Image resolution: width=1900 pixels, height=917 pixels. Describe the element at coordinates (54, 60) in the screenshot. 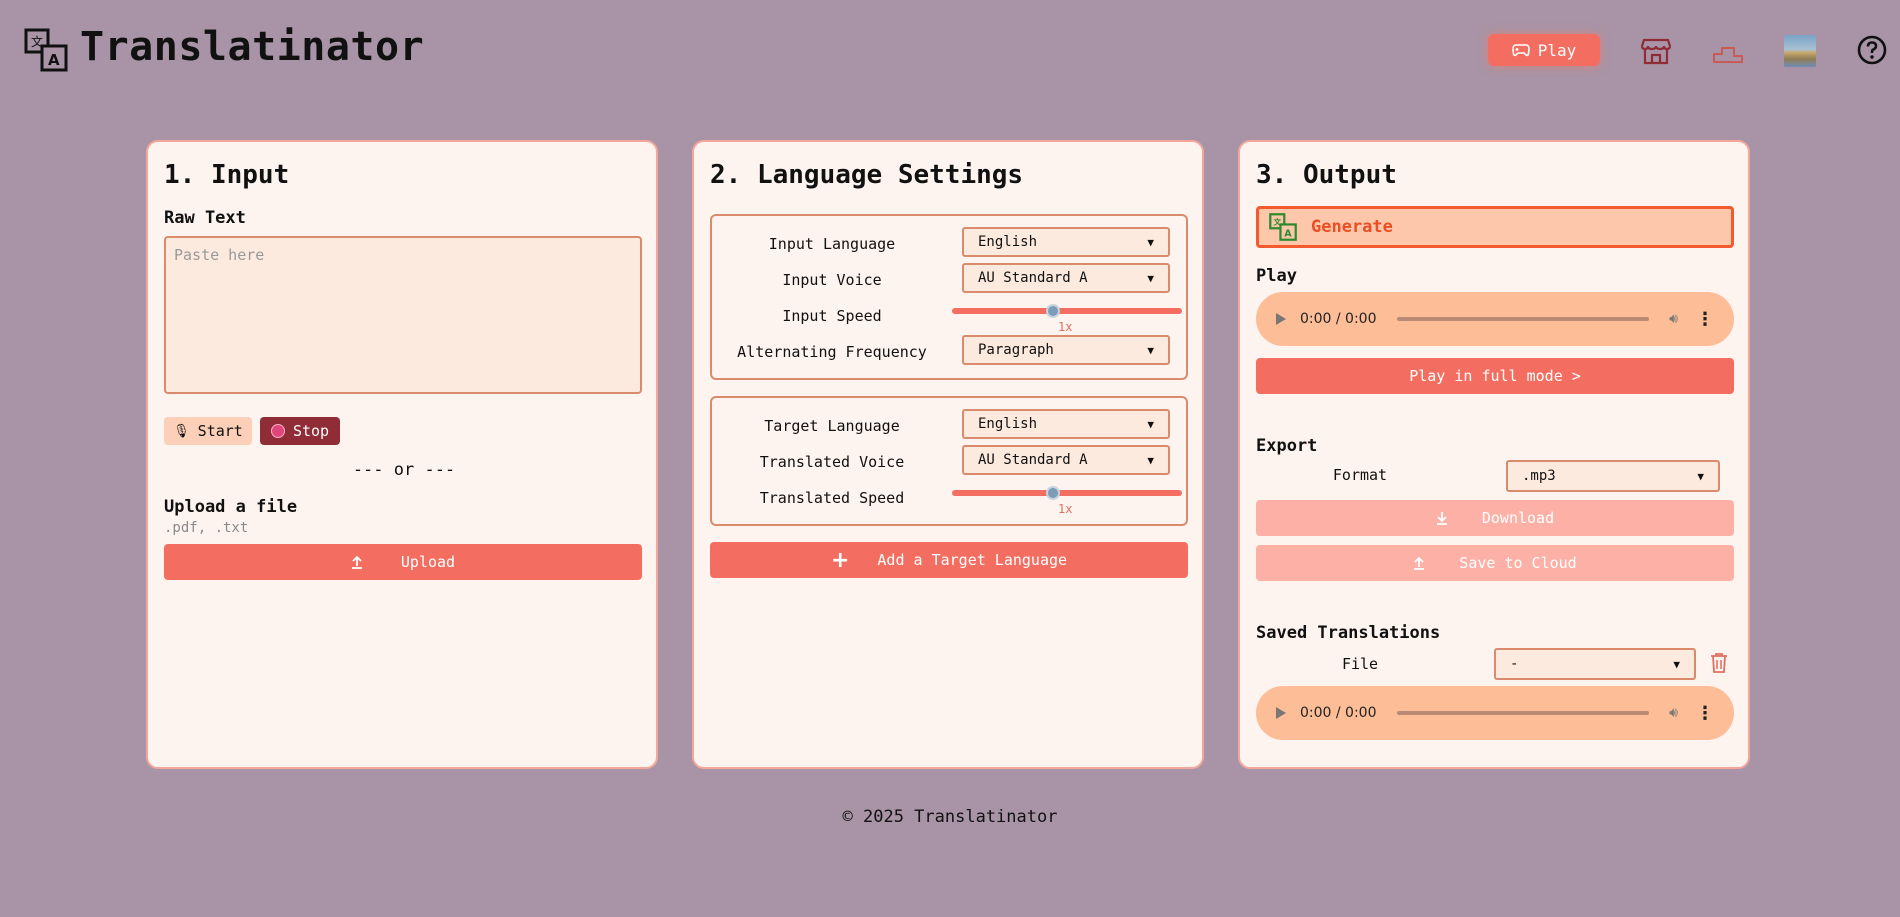

I see `svg-text: A` at that location.